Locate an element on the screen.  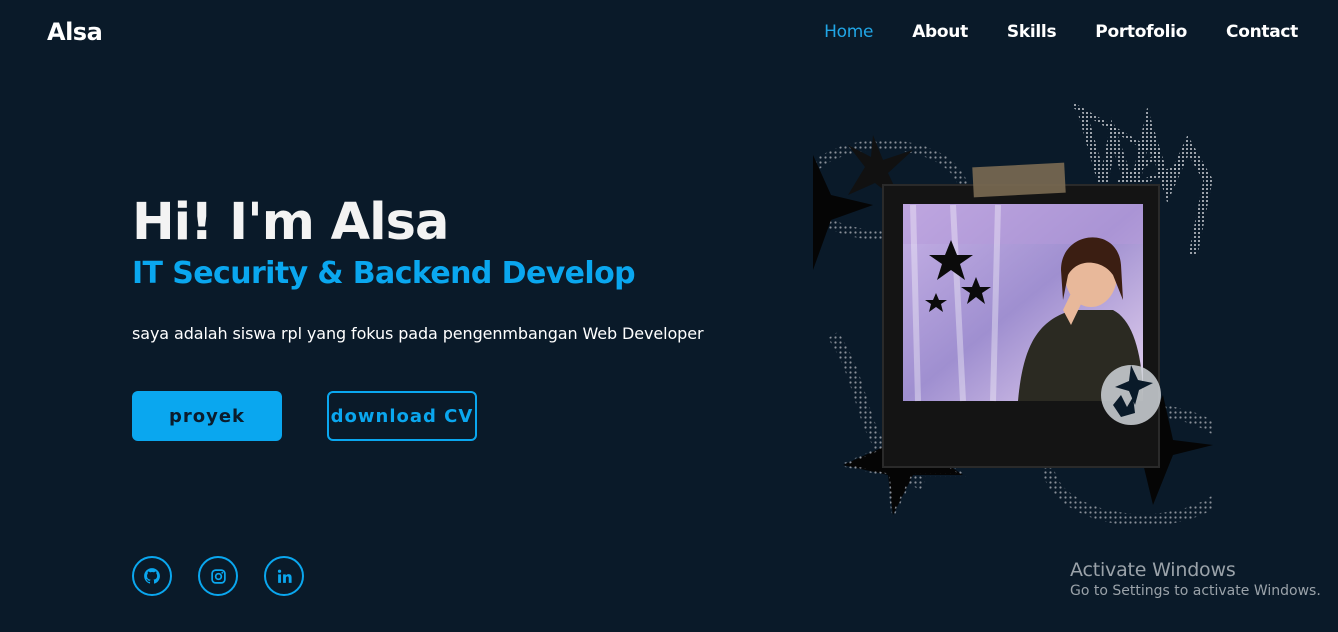
nav-item-home: Home is located at coordinates (848, 32).